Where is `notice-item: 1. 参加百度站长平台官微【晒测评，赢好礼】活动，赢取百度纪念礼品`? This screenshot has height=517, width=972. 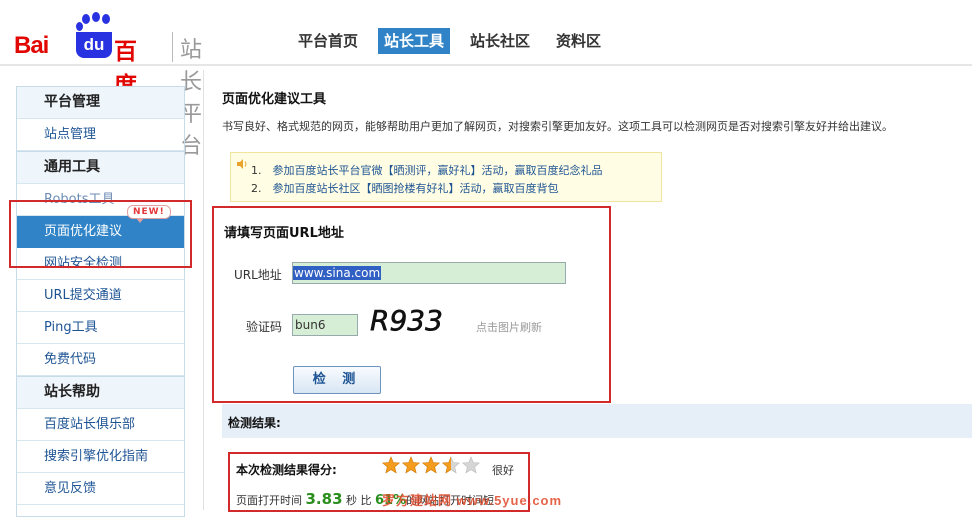 notice-item: 1. 参加百度站长平台官微【晒测评，赢好礼】活动，赢取百度纪念礼品 is located at coordinates (427, 170).